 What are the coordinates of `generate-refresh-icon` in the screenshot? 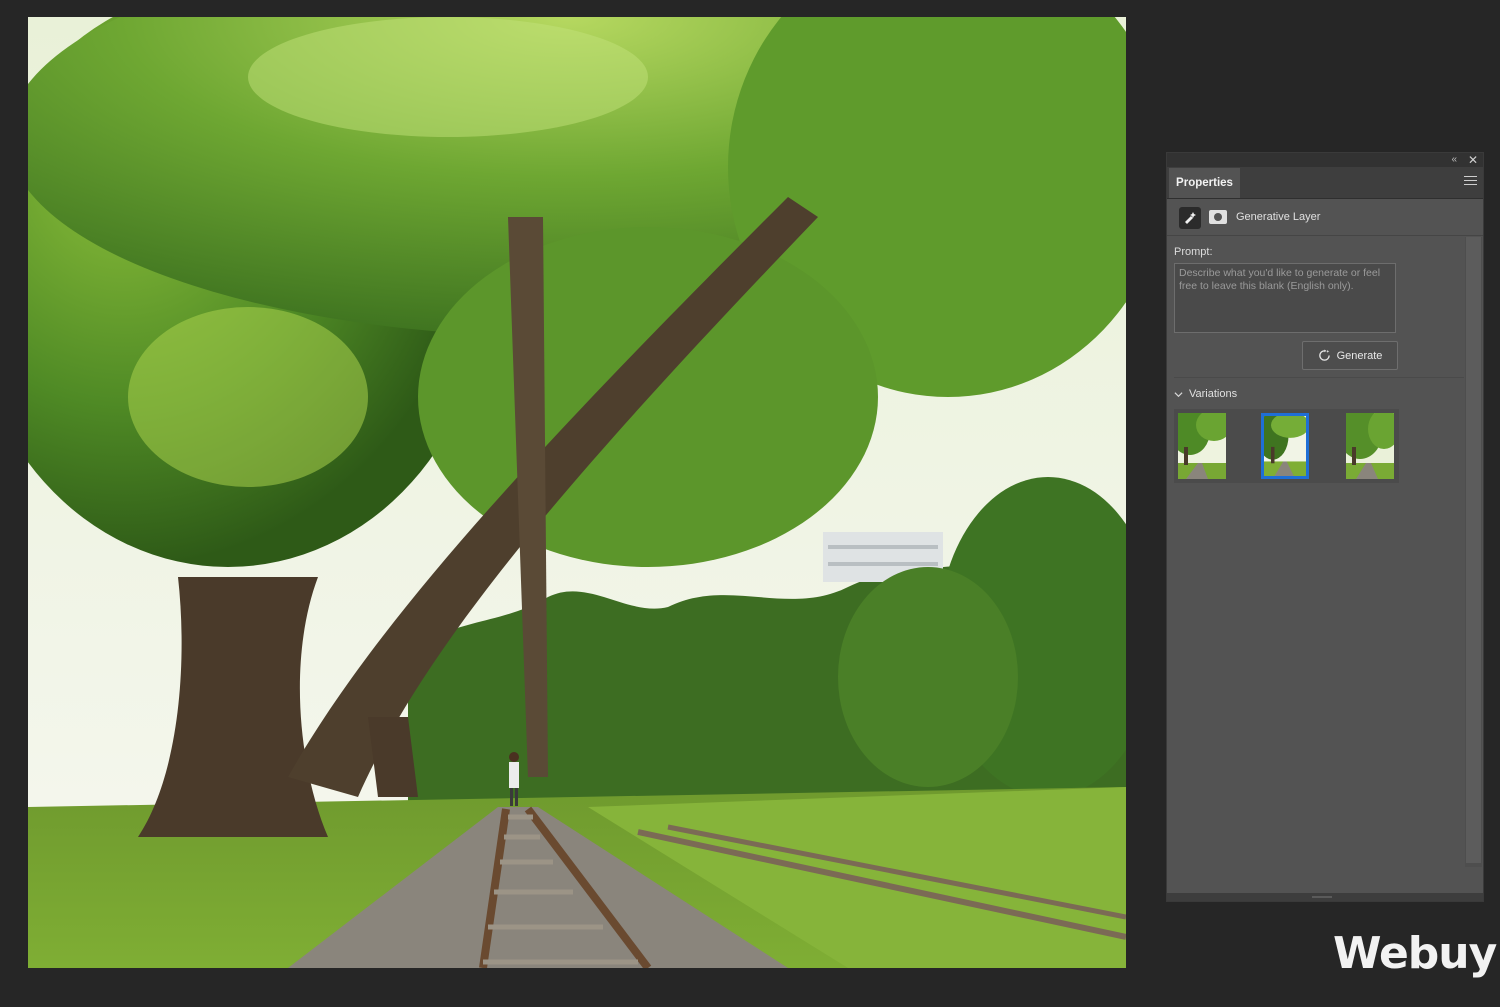 It's located at (1324, 355).